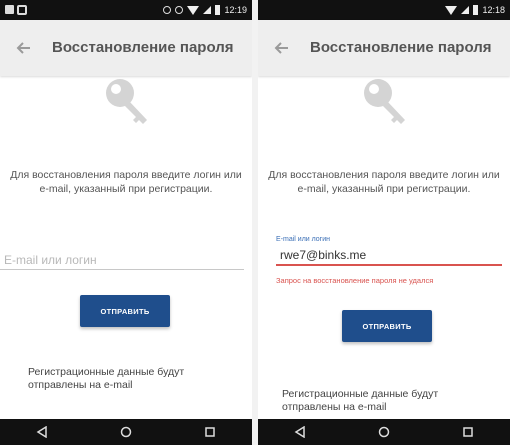 The image size is (510, 445). What do you see at coordinates (235, 10) in the screenshot?
I see `status-time: 12:19` at bounding box center [235, 10].